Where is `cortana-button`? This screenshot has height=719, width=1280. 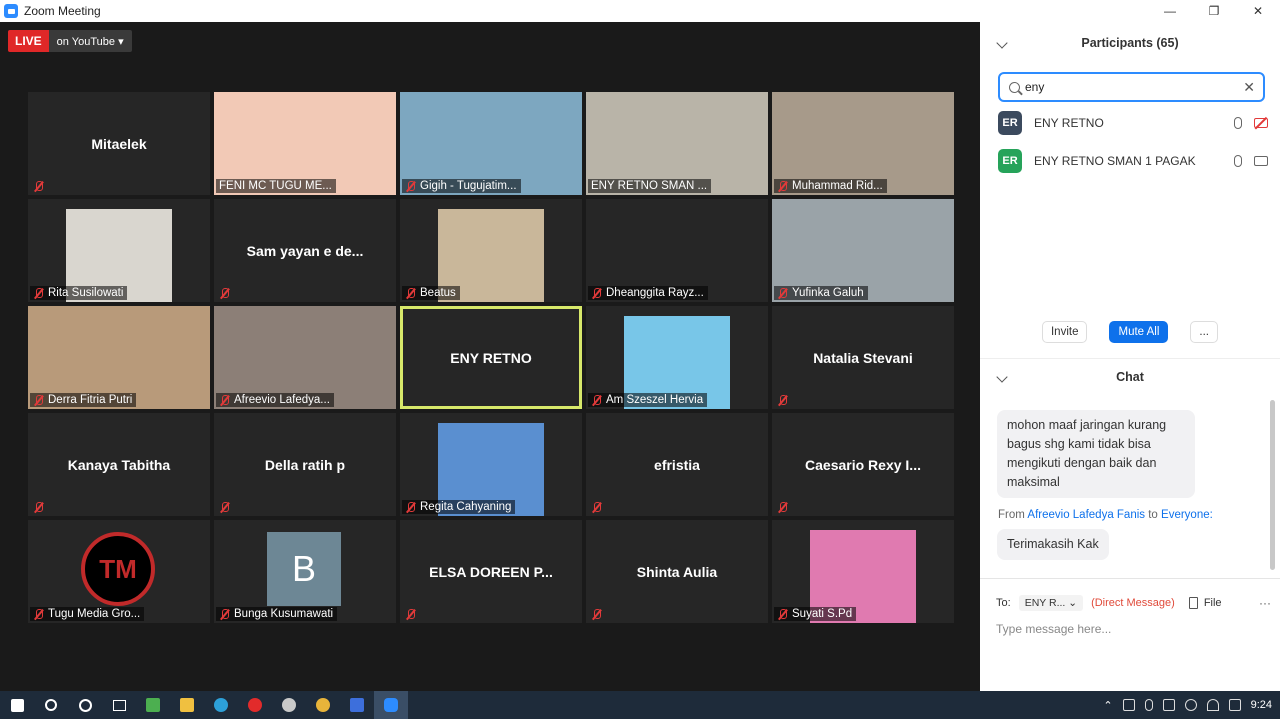
cortana-button is located at coordinates (85, 705).